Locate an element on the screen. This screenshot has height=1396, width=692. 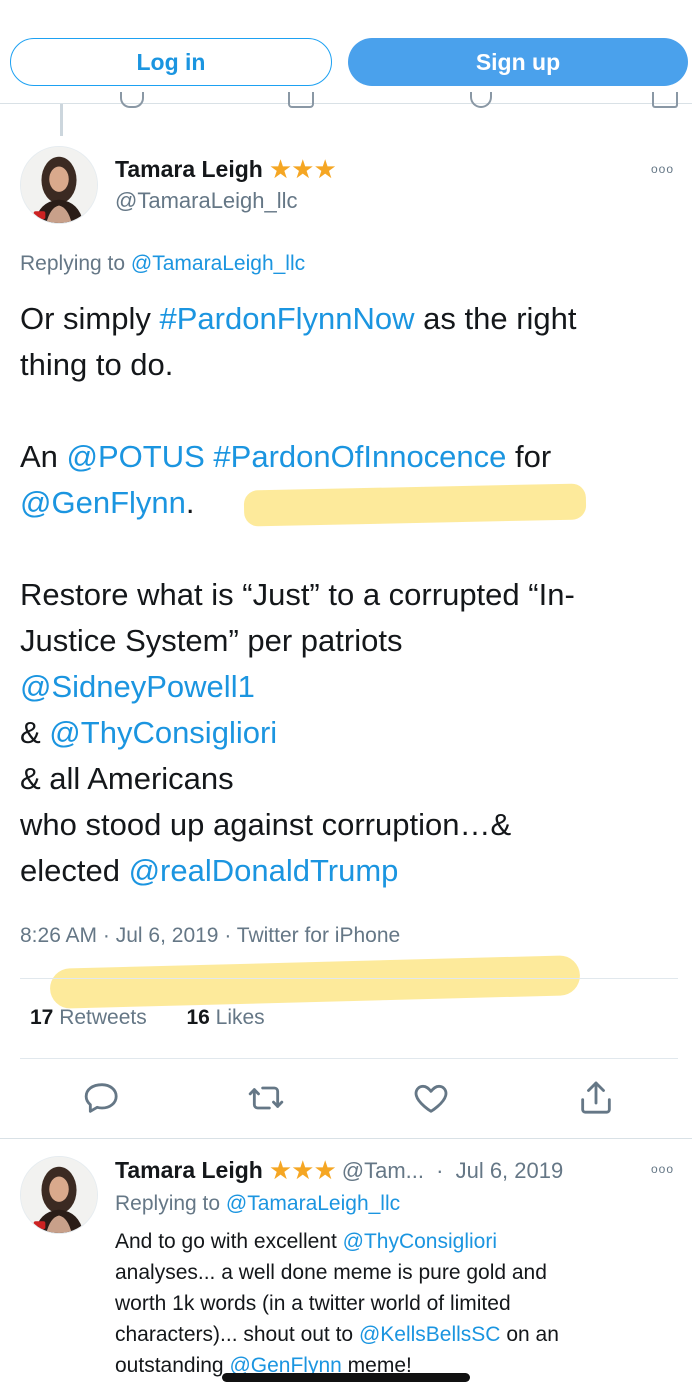
thread-connector is located at coordinates (61, 120).